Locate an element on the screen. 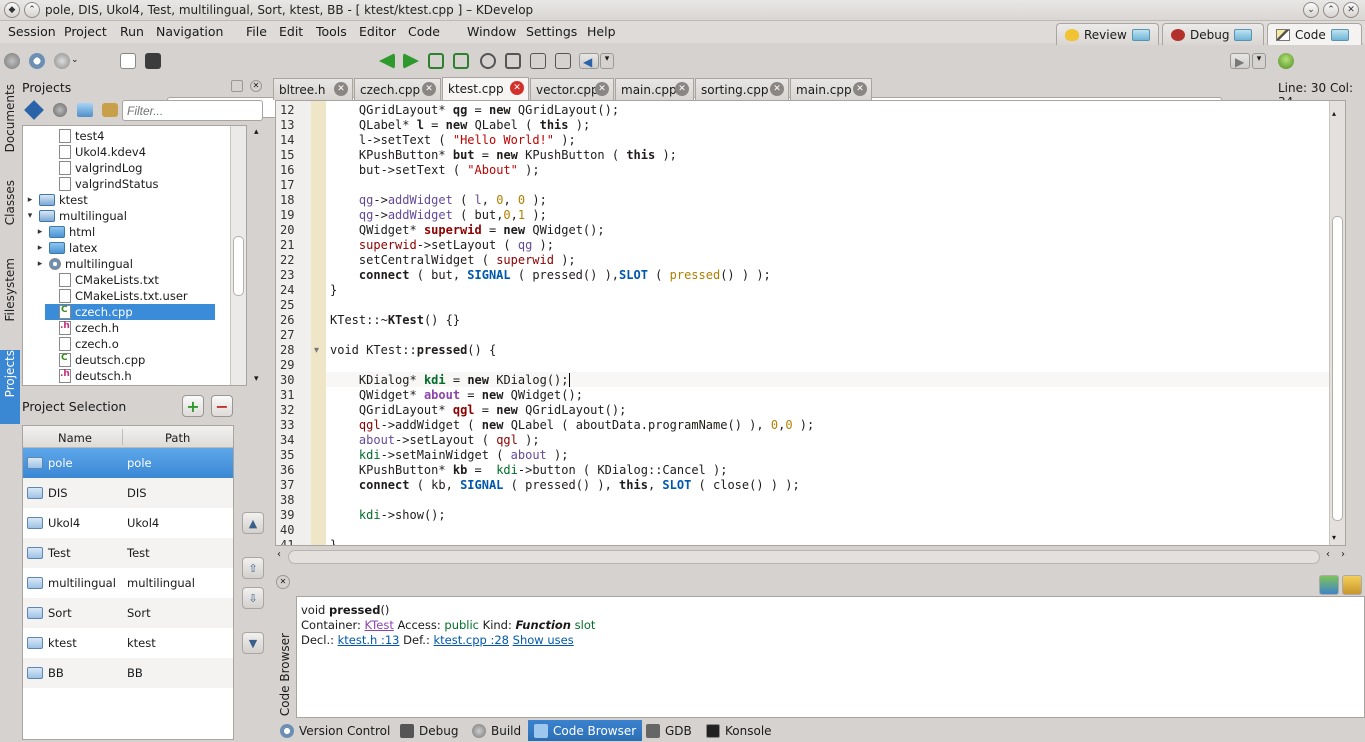 This screenshot has height=742, width=1365. tool-build: Build is located at coordinates (496, 730).